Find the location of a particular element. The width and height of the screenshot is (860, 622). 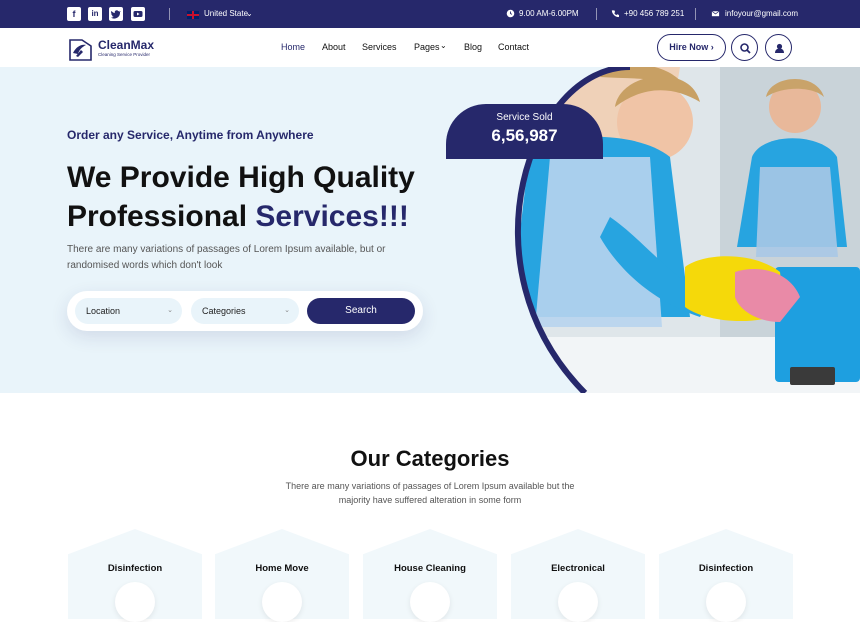

categories-select-label: Categories is located at coordinates (224, 311).